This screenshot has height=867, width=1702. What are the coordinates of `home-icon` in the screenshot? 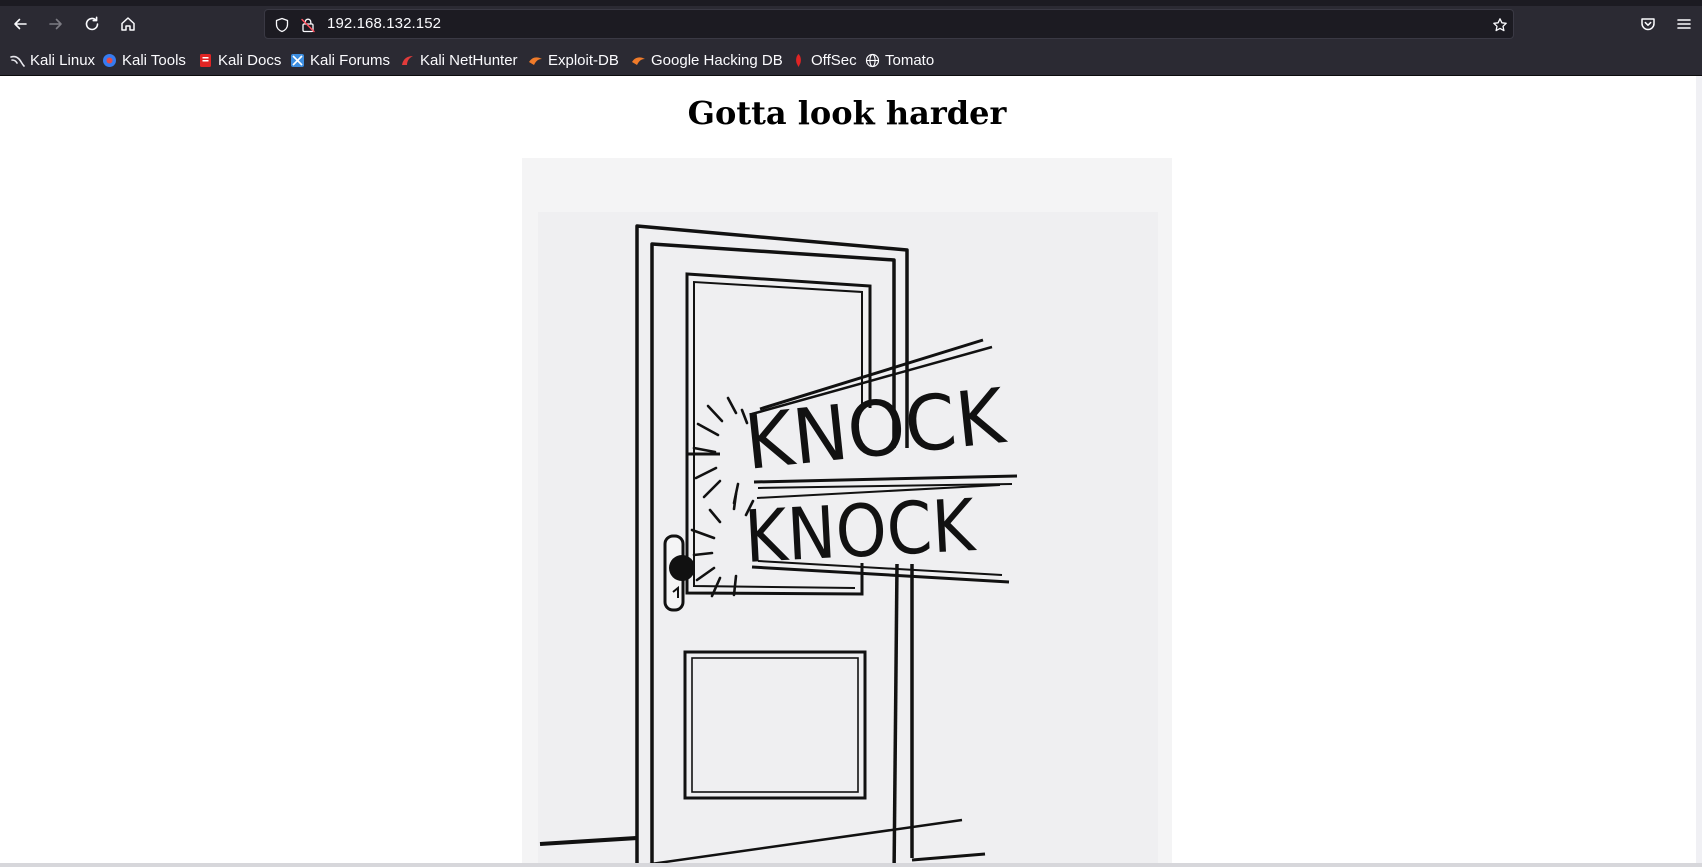 It's located at (128, 24).